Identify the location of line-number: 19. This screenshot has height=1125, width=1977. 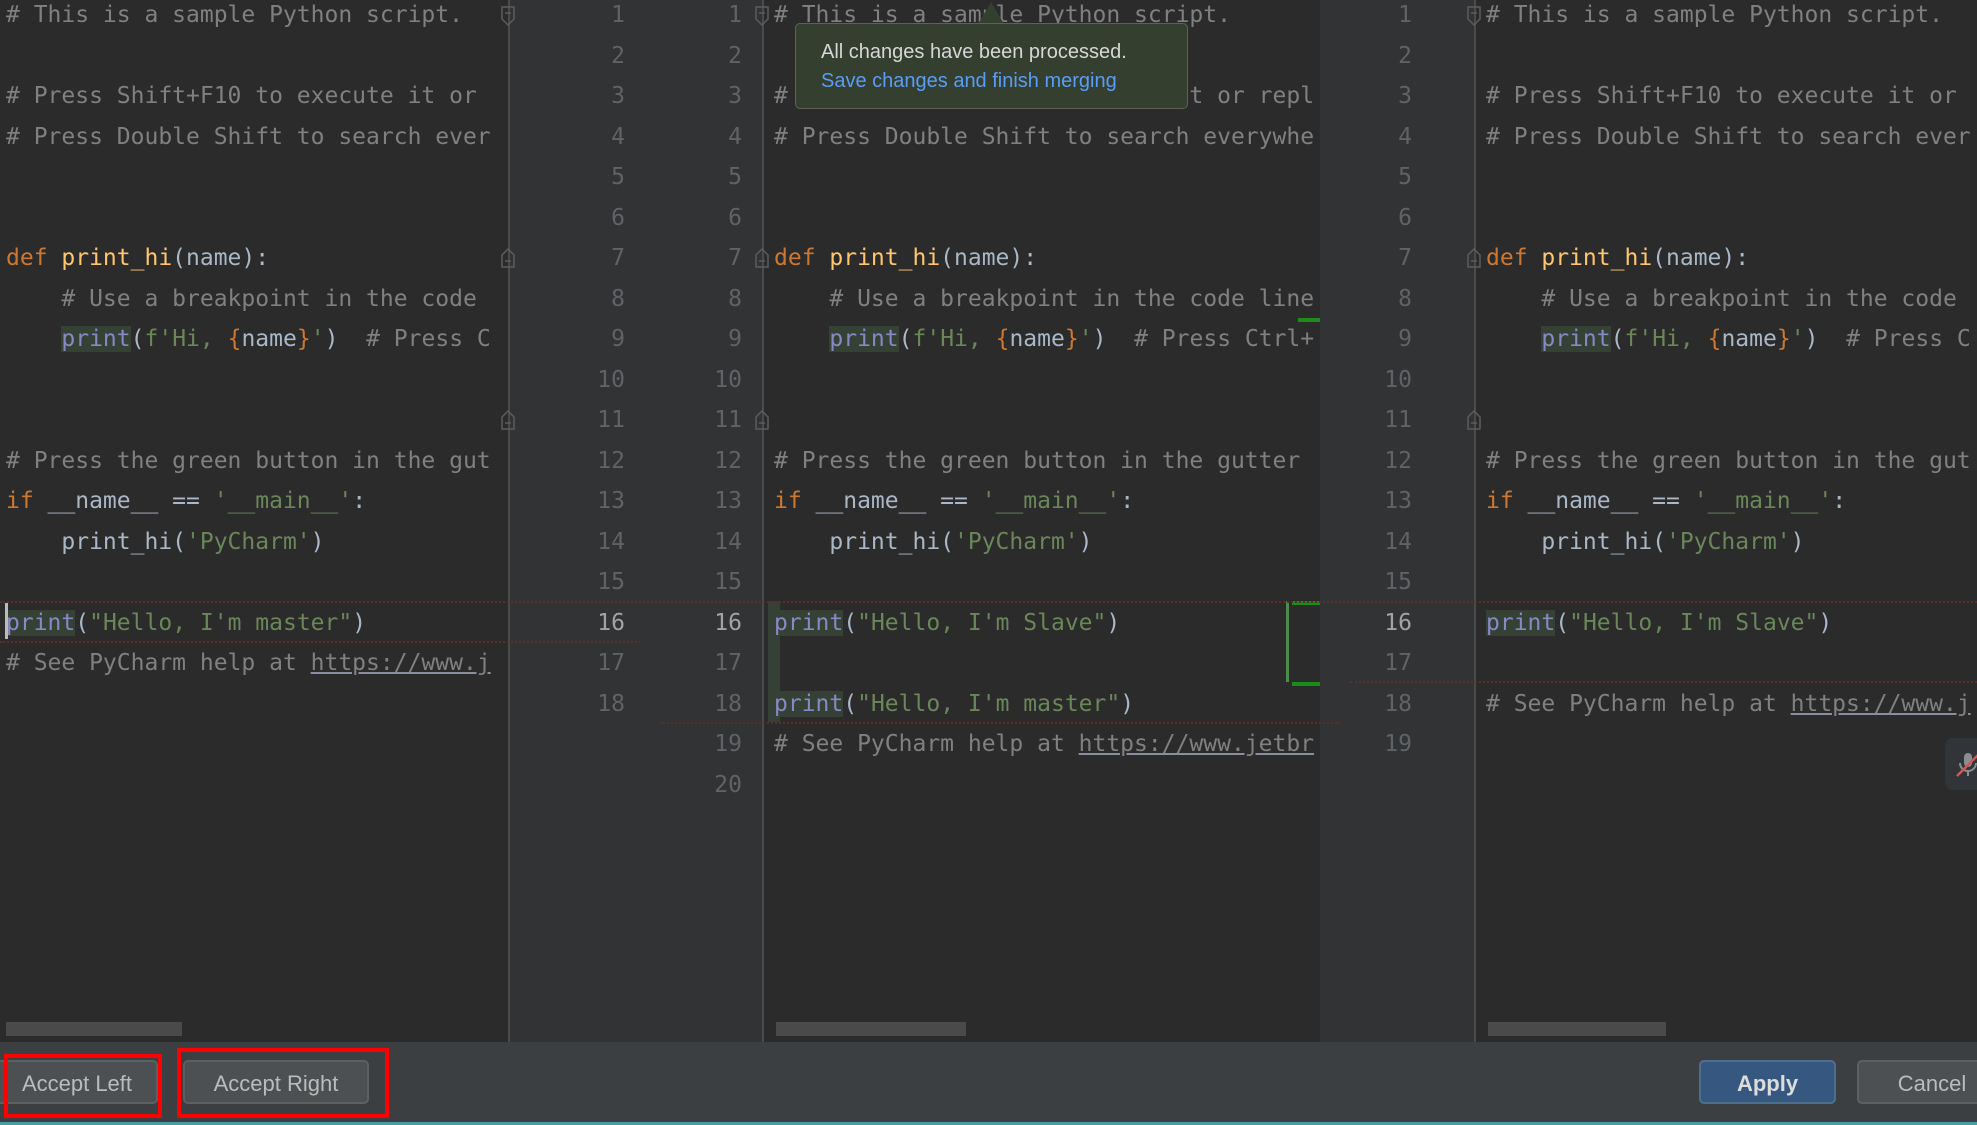
(1398, 744).